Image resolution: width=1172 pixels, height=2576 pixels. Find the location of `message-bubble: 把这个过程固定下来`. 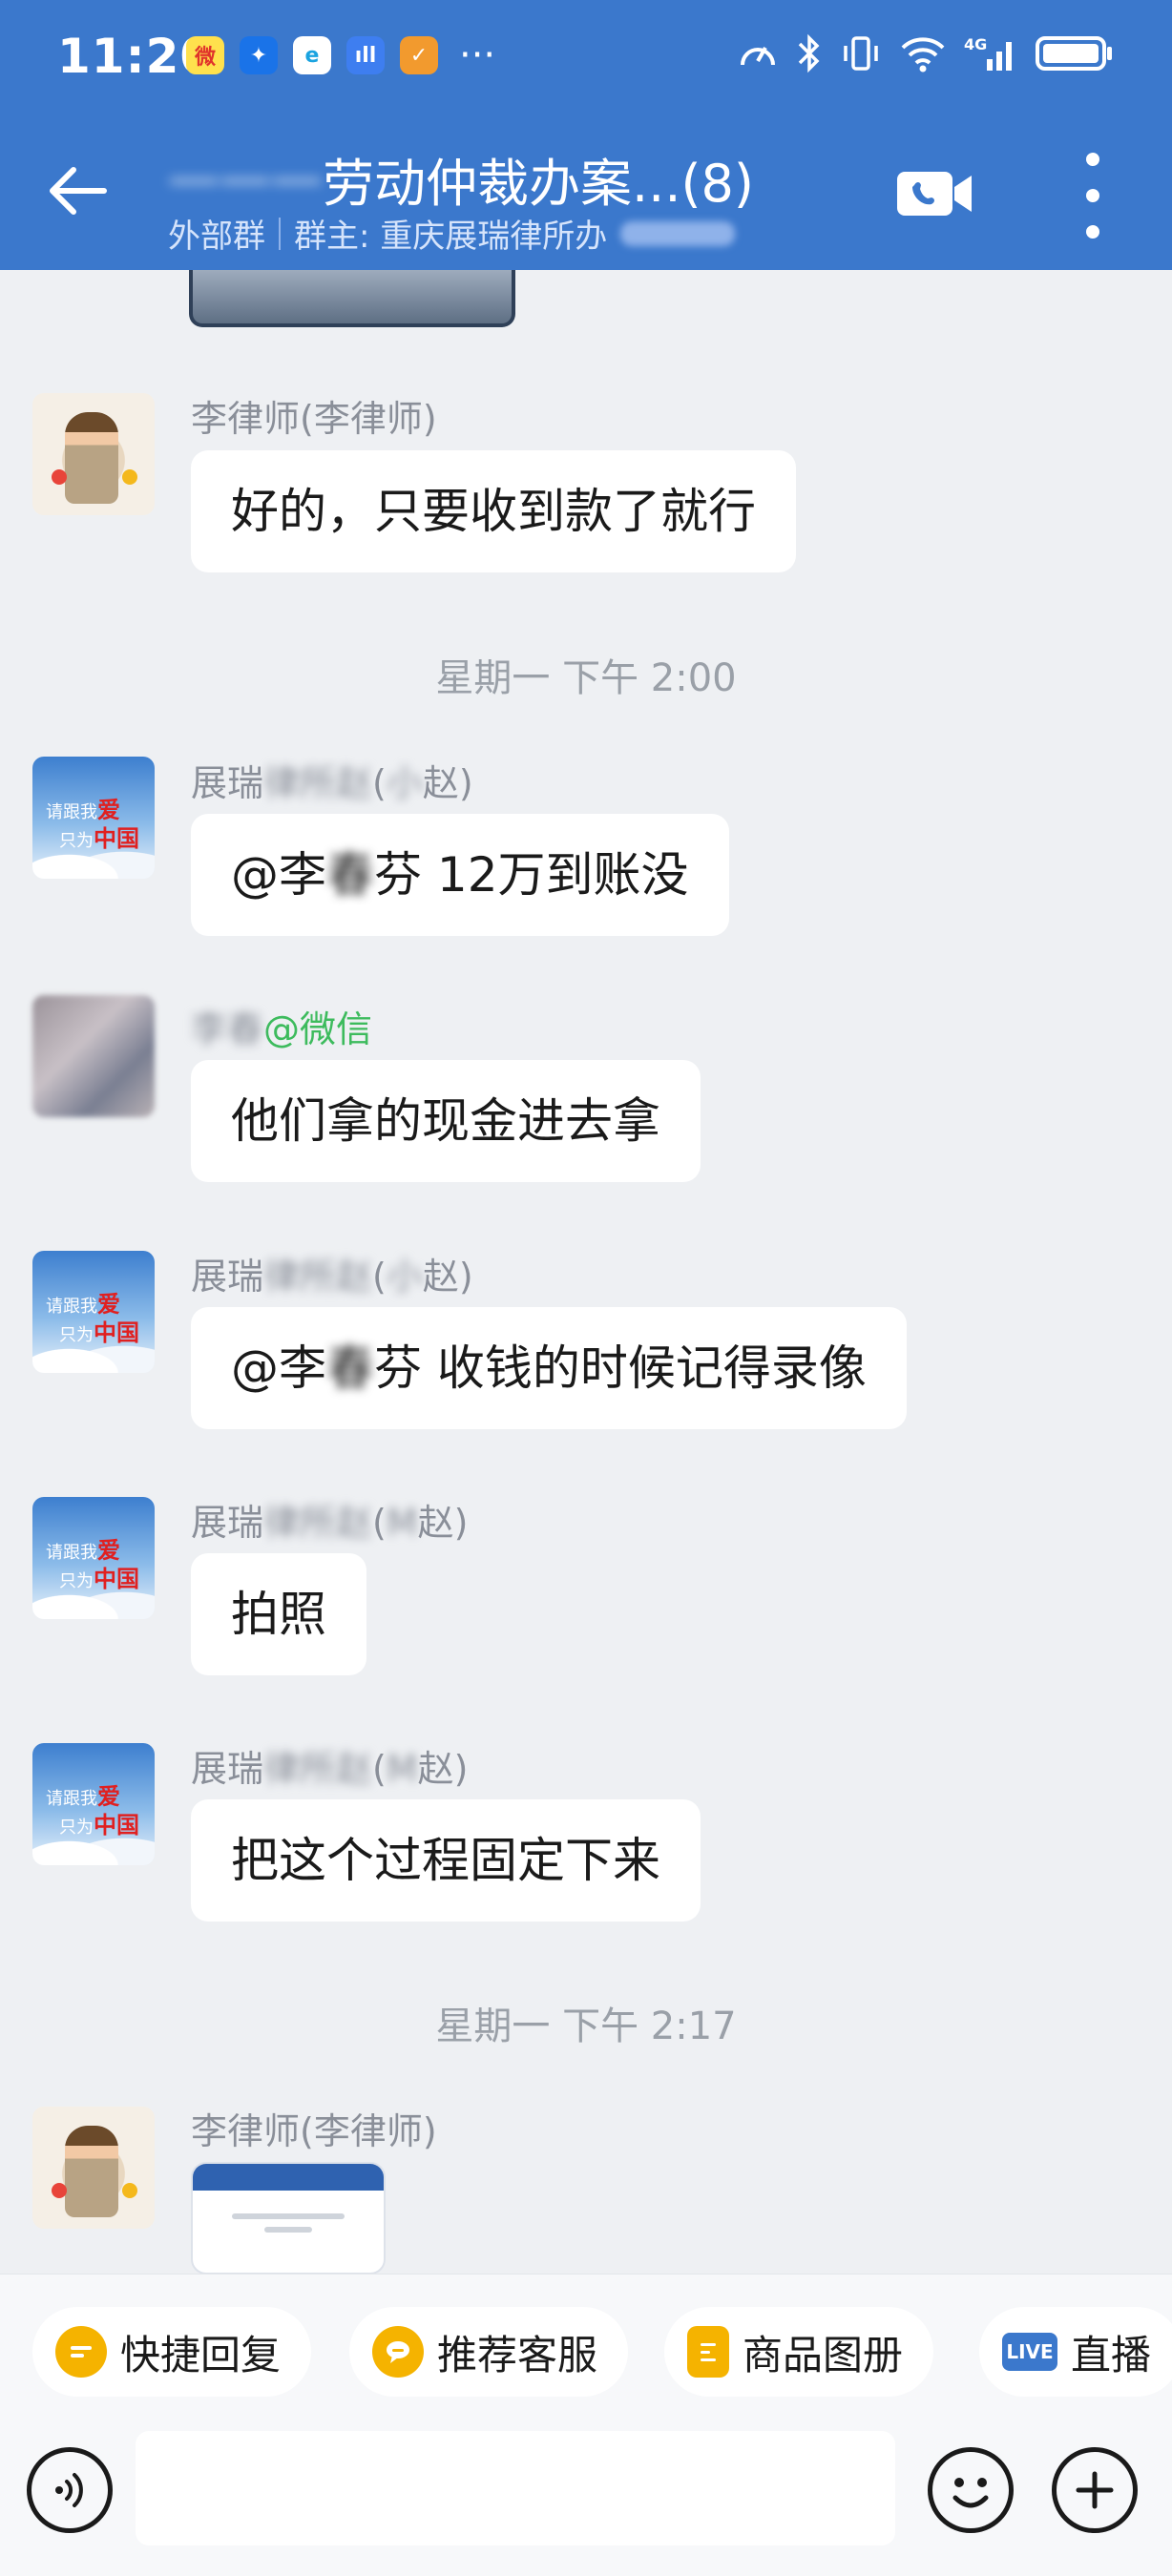

message-bubble: 把这个过程固定下来 is located at coordinates (446, 1860).